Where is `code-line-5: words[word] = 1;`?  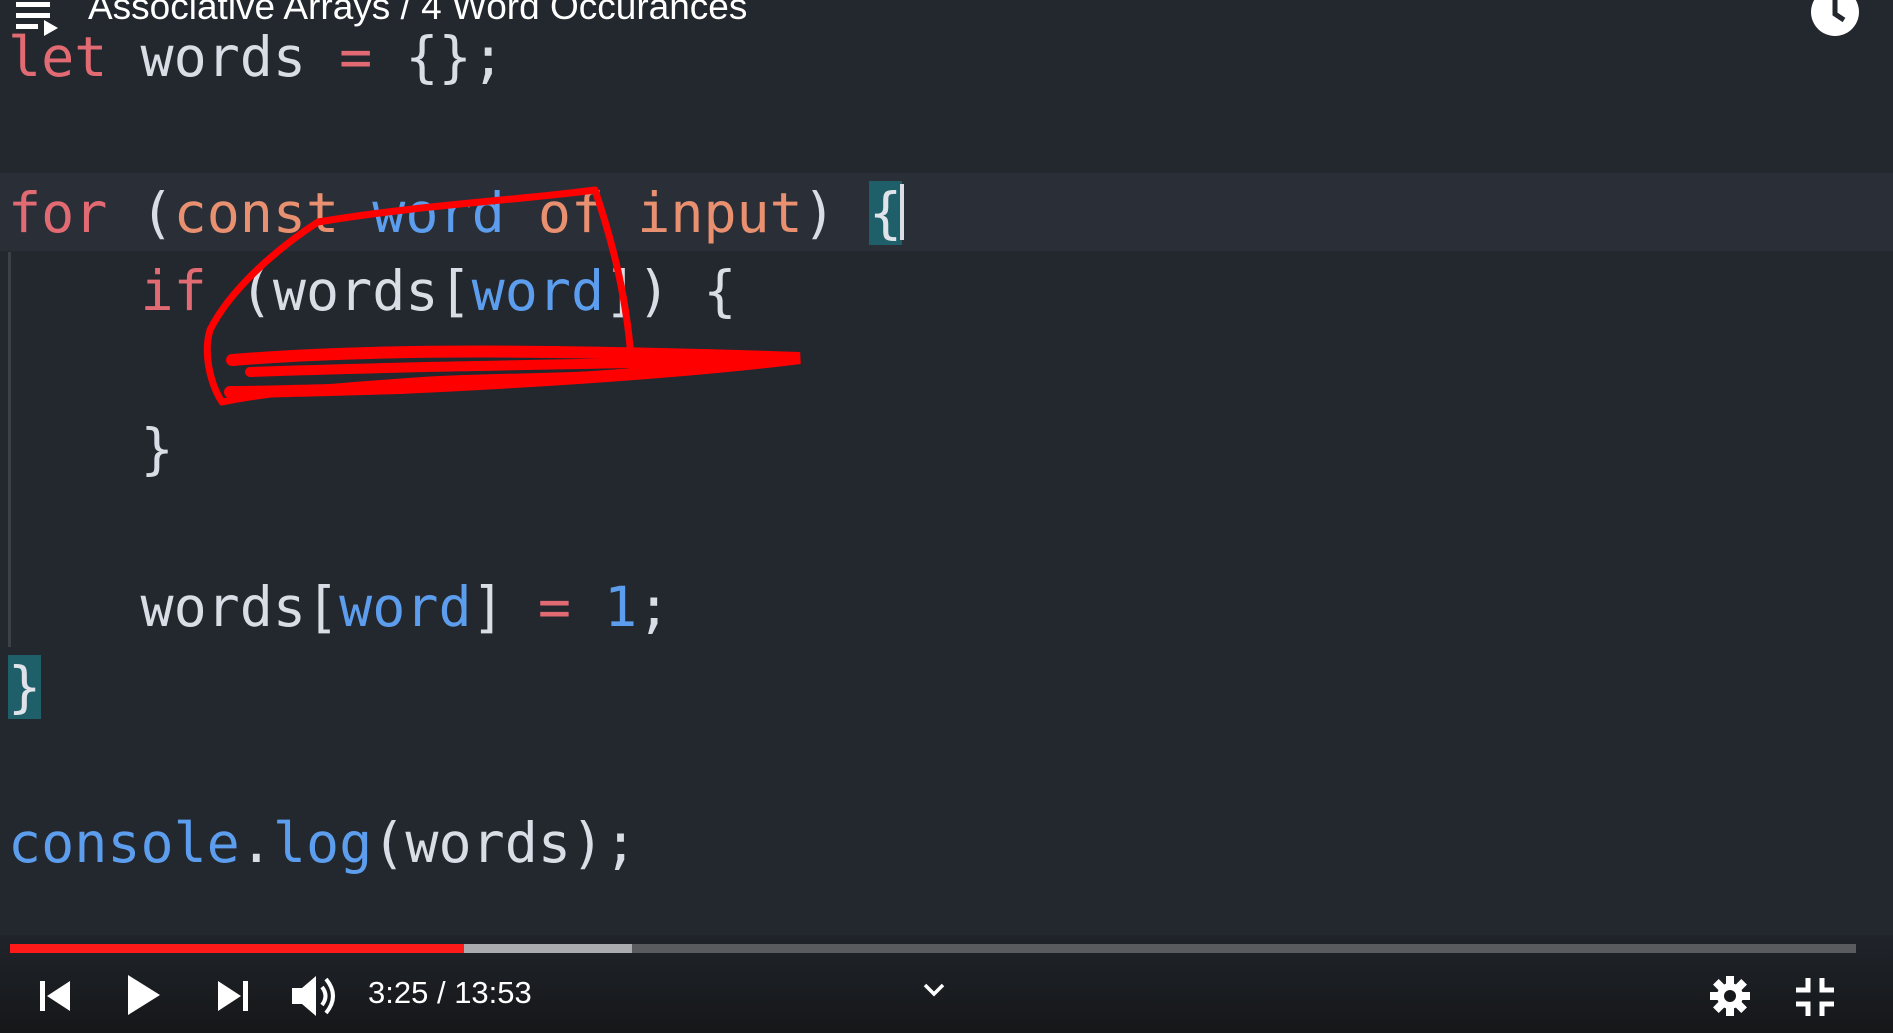
code-line-5: words[word] = 1; is located at coordinates (405, 607).